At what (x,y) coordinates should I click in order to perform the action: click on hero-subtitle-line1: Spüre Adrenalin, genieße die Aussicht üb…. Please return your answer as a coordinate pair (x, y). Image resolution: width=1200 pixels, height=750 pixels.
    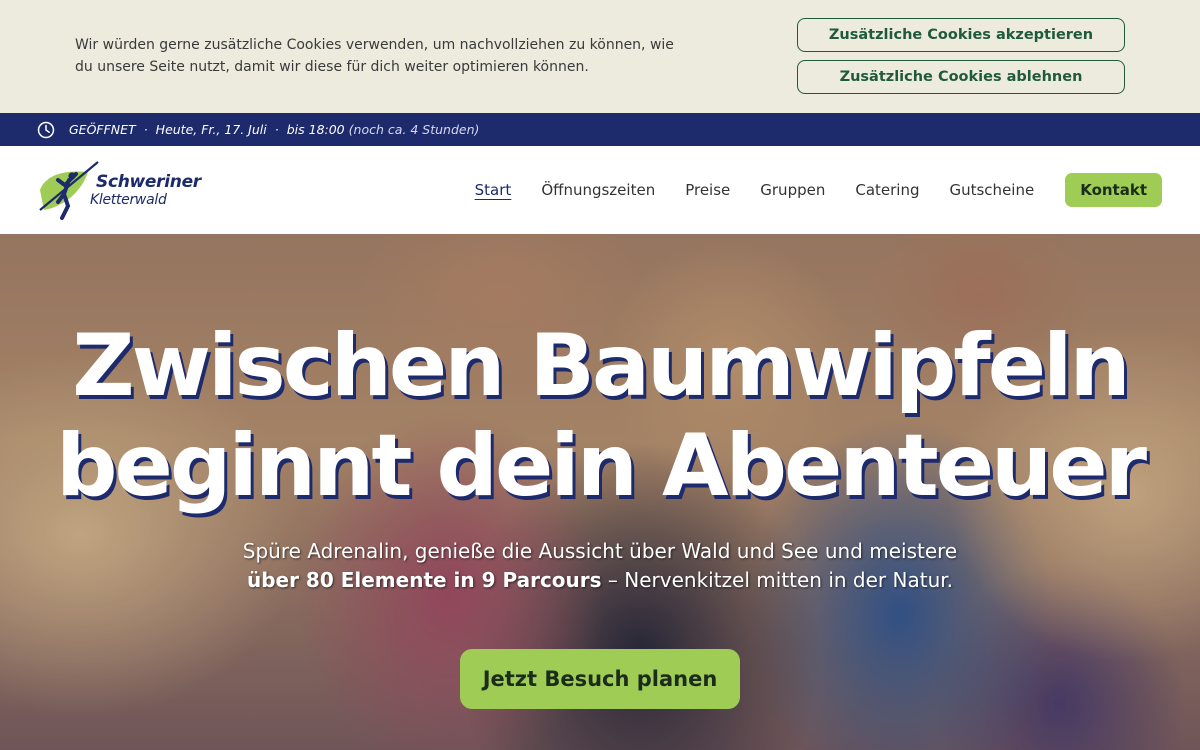
    Looking at the image, I should click on (600, 551).